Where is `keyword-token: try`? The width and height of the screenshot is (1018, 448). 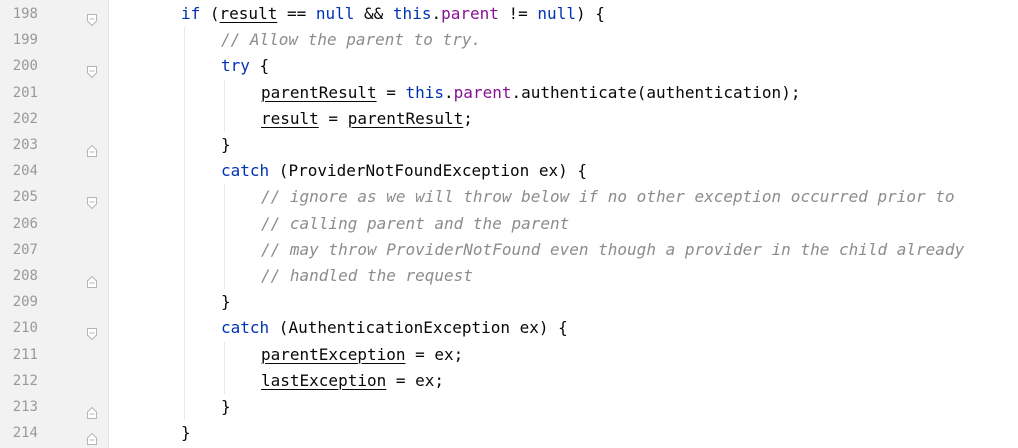
keyword-token: try is located at coordinates (235, 66).